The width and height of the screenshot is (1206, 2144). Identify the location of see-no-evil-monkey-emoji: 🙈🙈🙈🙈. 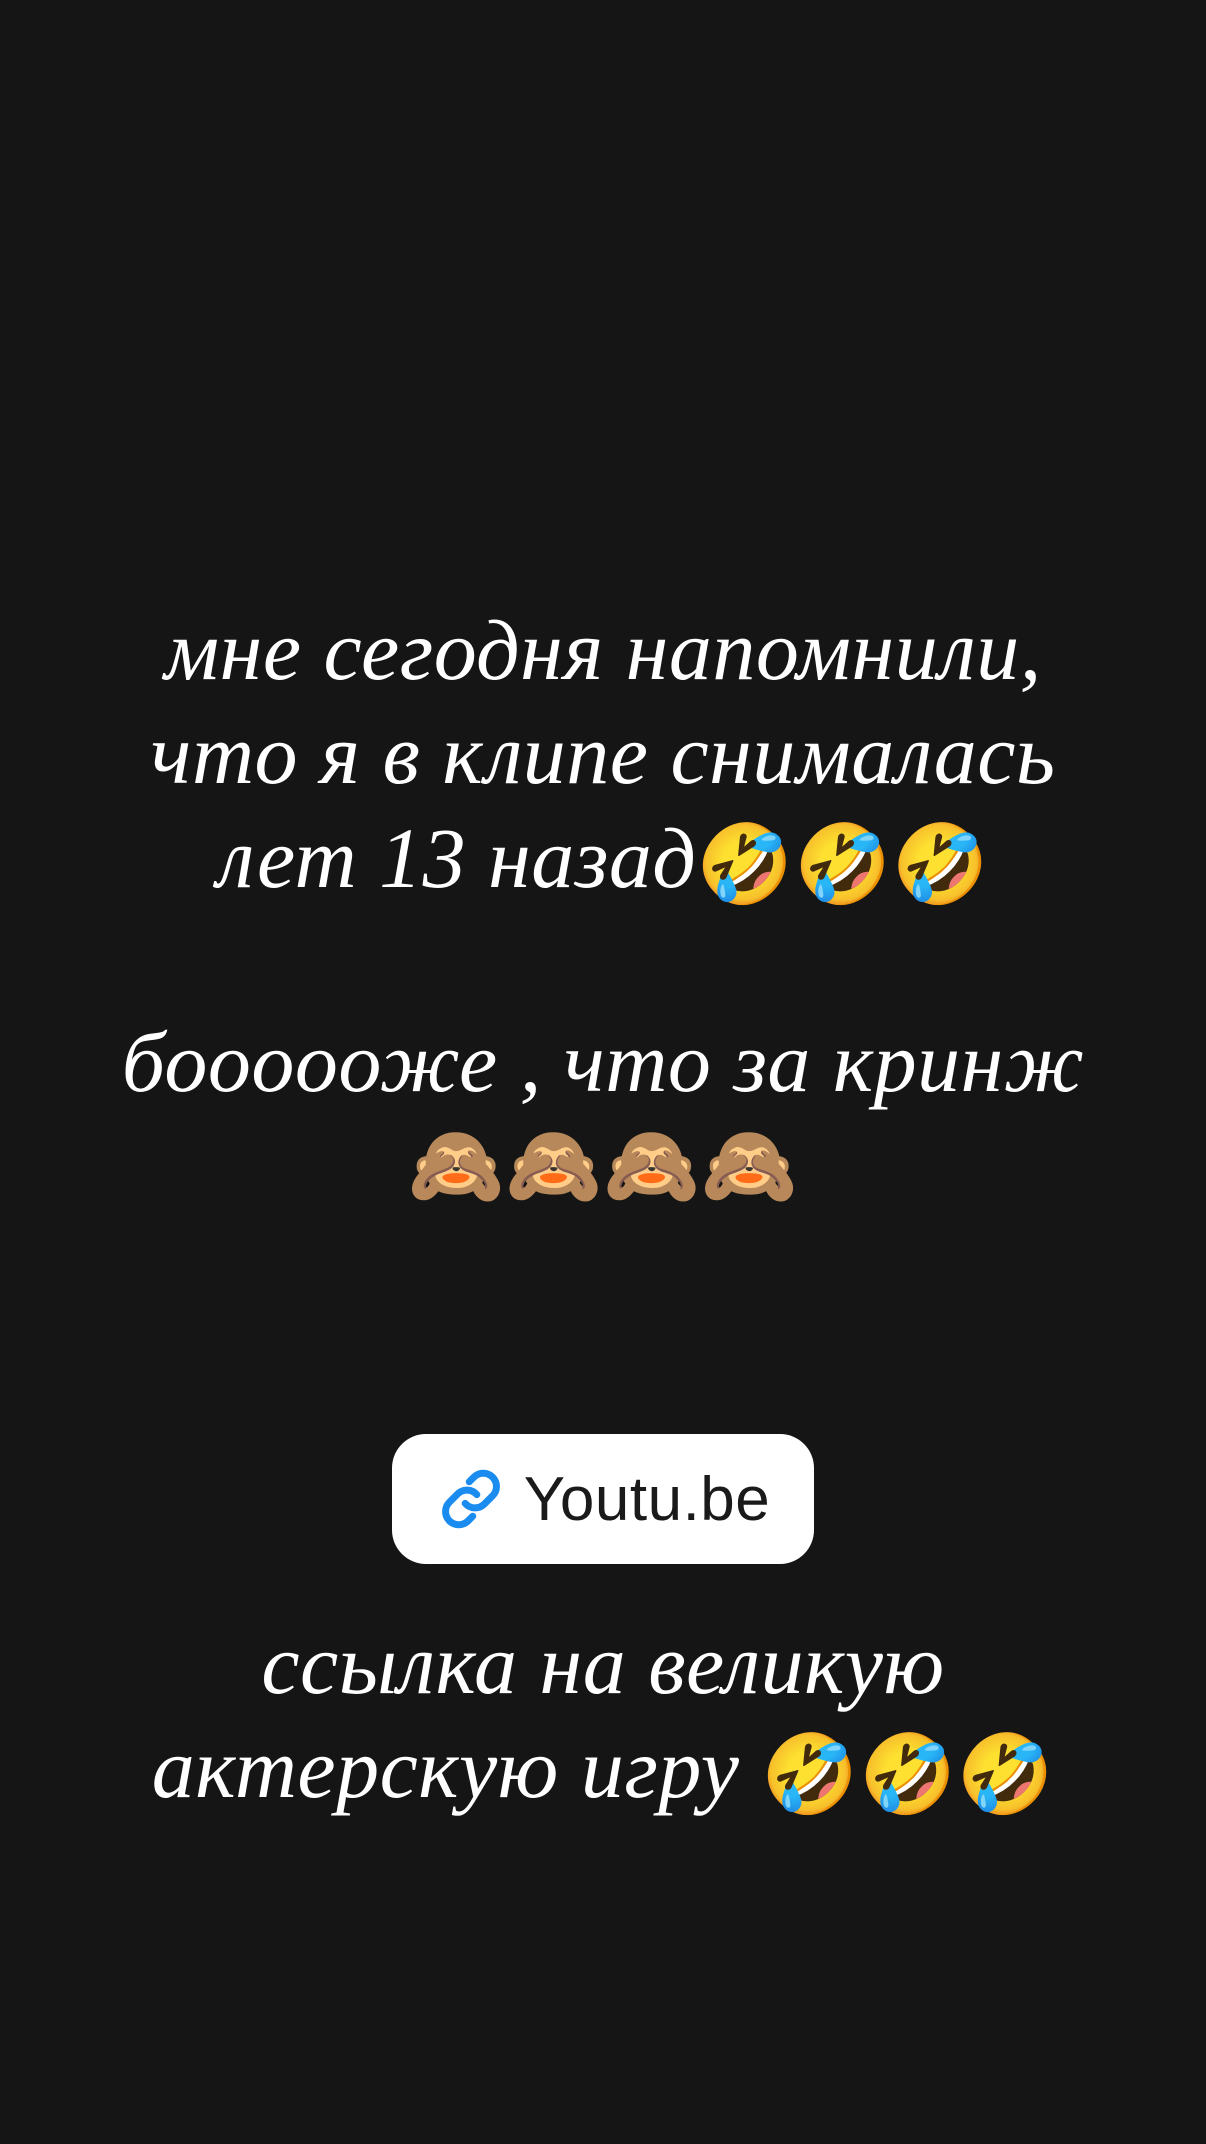
(603, 1166).